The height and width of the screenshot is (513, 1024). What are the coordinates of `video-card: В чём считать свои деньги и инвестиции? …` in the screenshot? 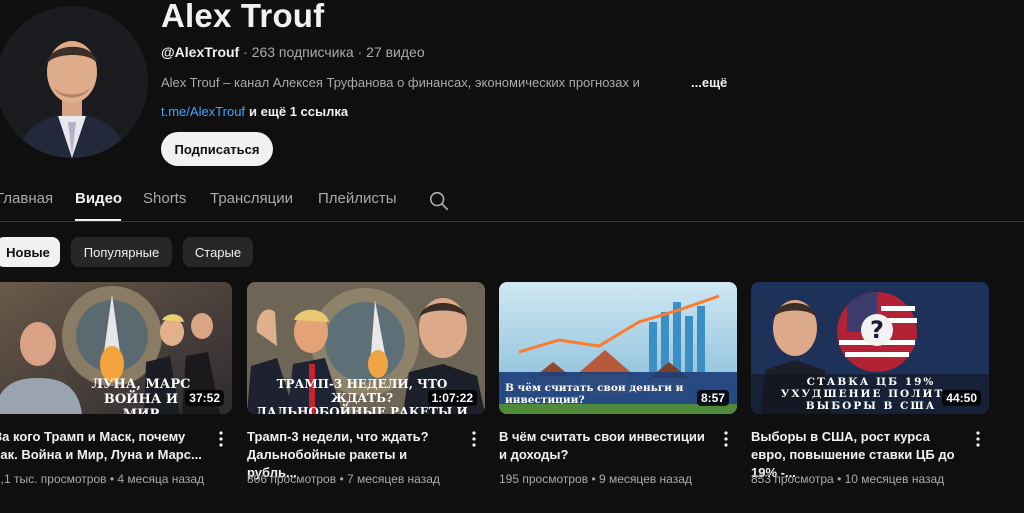 It's located at (619, 387).